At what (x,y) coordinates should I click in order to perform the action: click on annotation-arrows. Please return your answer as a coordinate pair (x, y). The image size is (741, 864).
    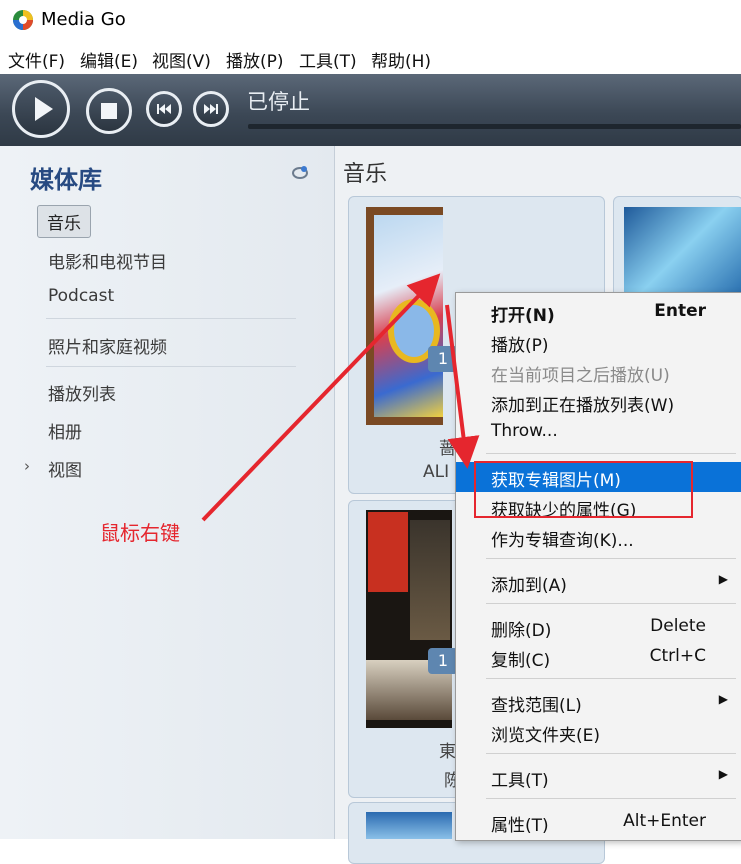
    Looking at the image, I should click on (340, 397).